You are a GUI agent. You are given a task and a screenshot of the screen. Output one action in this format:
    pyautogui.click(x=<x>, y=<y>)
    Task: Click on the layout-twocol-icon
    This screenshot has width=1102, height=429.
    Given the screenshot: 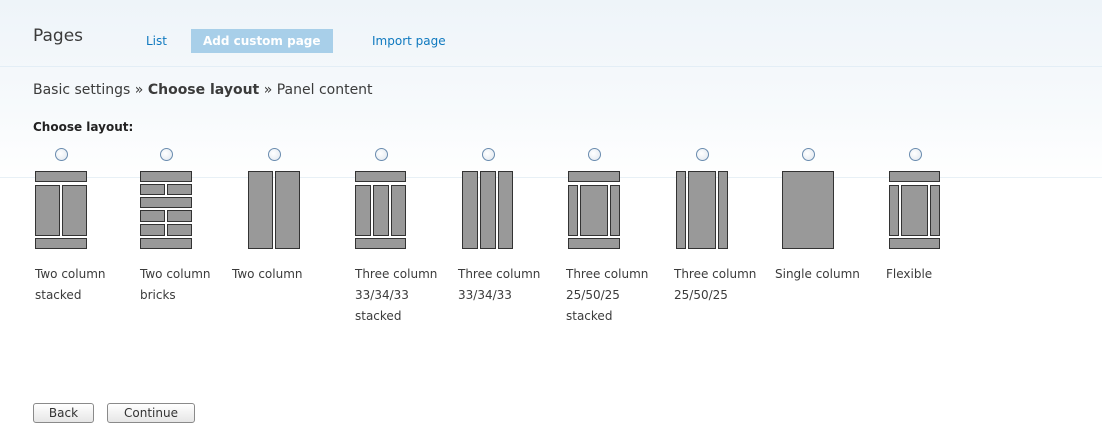 What is the action you would take?
    pyautogui.click(x=274, y=210)
    